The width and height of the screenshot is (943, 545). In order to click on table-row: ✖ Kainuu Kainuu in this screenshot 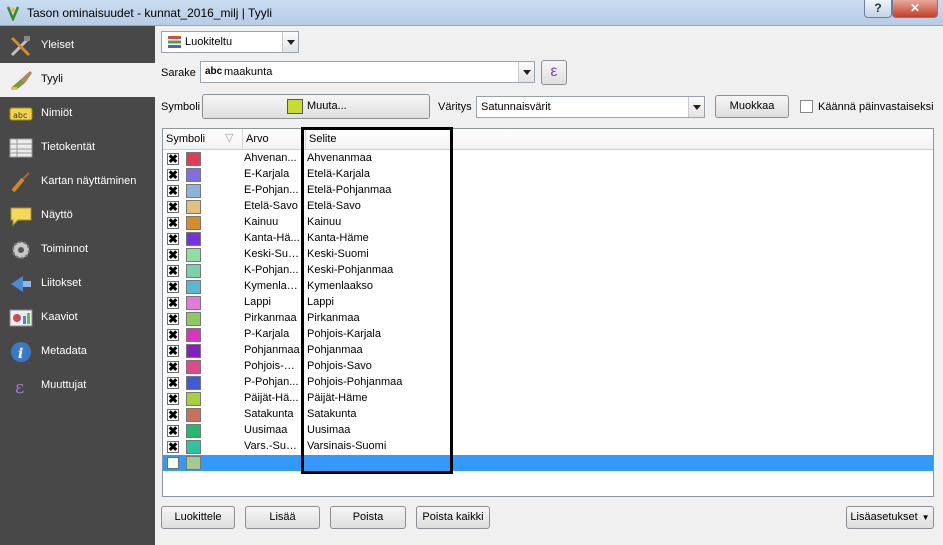, I will do `click(548, 223)`.